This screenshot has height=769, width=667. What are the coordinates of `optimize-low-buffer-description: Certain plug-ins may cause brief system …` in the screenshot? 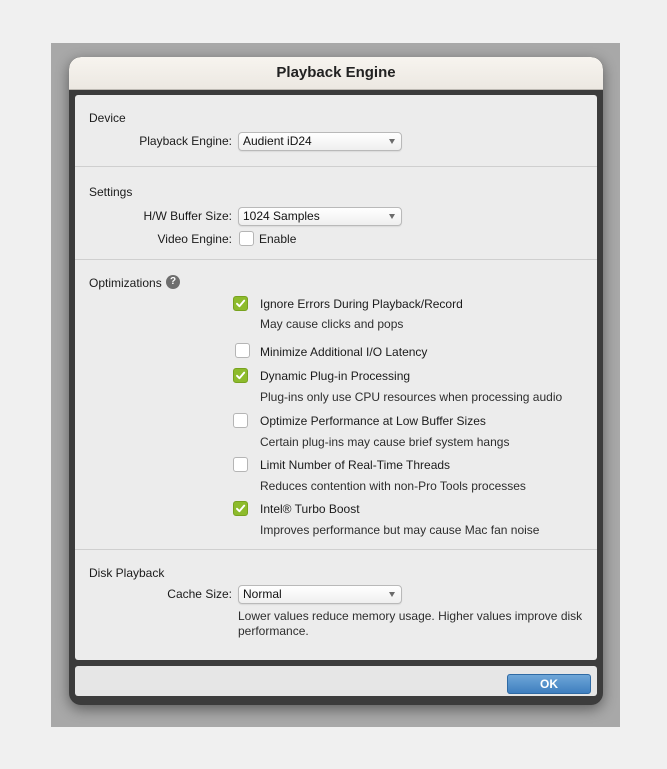 It's located at (385, 442).